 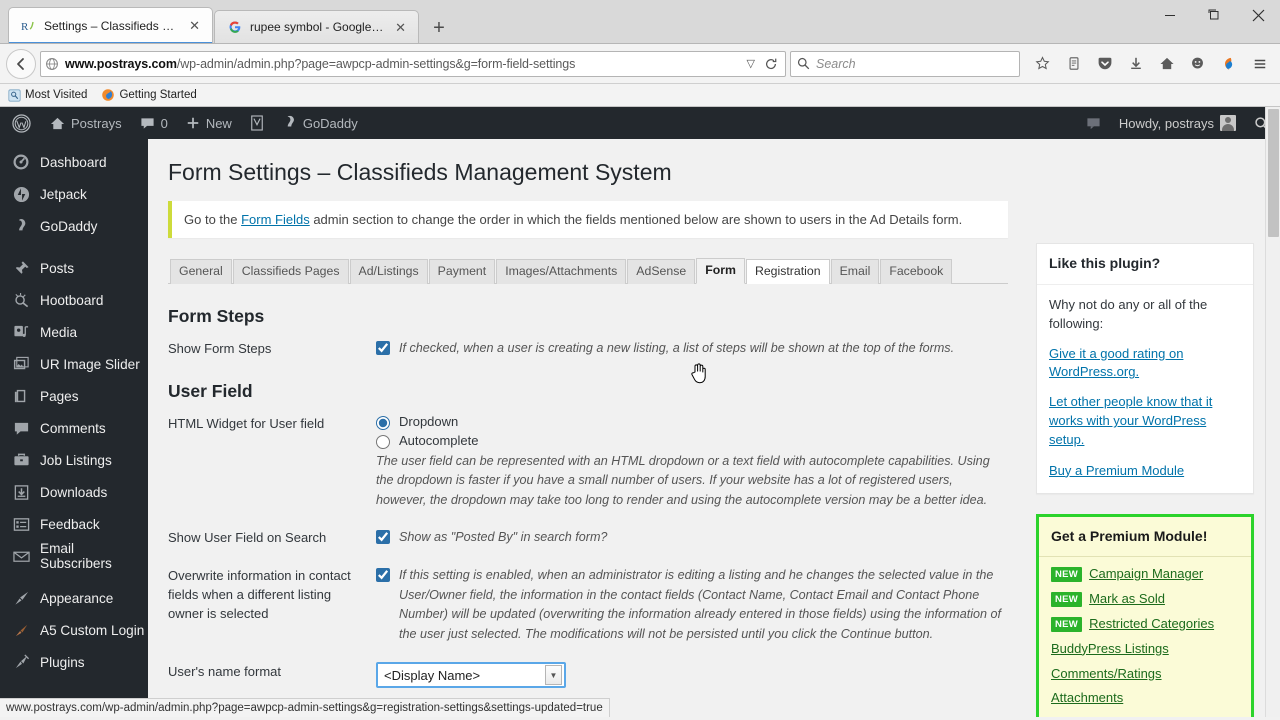 I want to click on tab-payment: Payment, so click(x=462, y=271).